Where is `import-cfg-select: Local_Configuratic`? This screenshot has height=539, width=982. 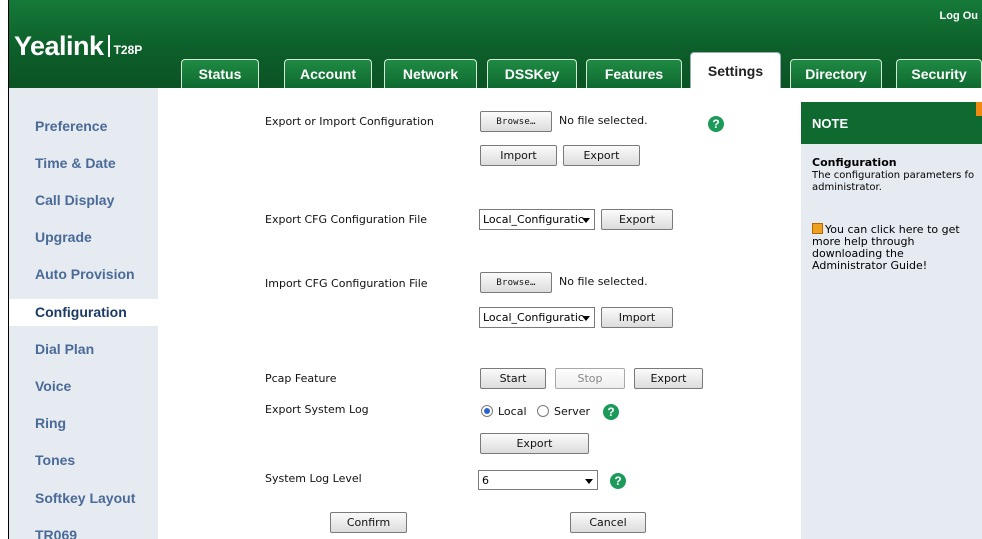 import-cfg-select: Local_Configuratic is located at coordinates (537, 317).